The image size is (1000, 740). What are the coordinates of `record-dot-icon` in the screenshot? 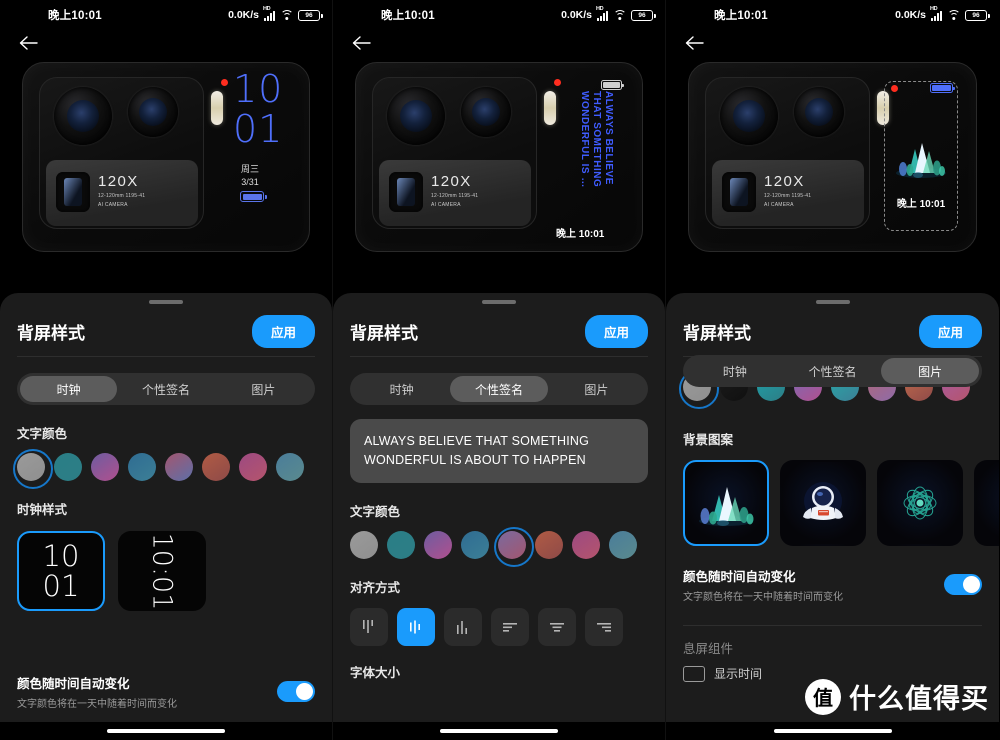 It's located at (557, 82).